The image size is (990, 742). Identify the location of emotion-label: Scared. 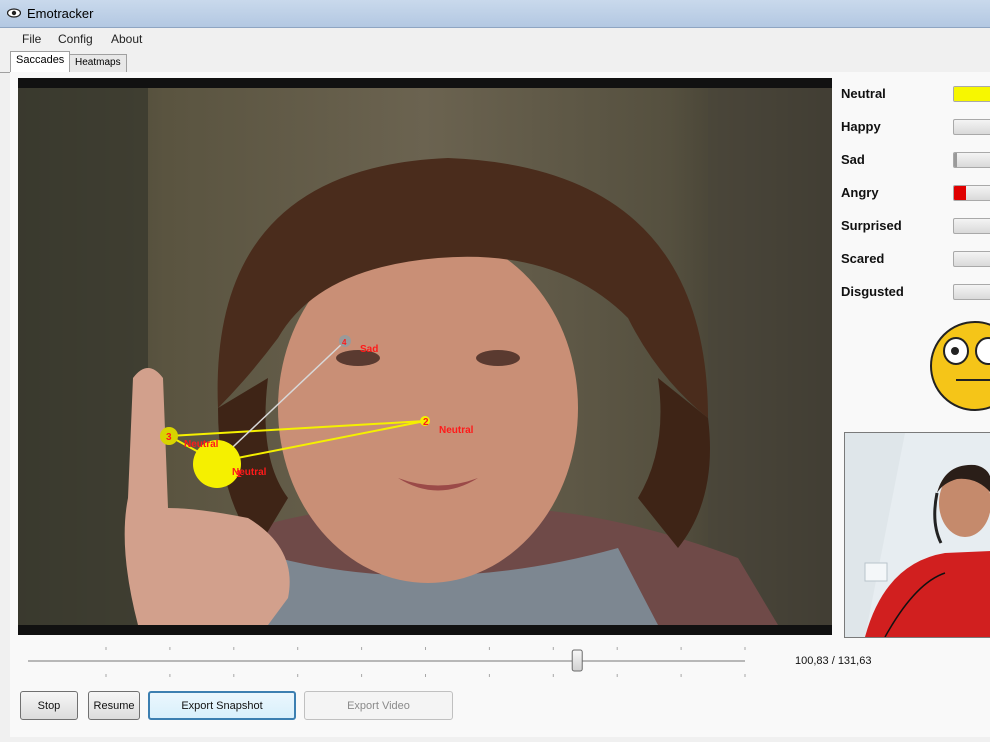
(863, 258).